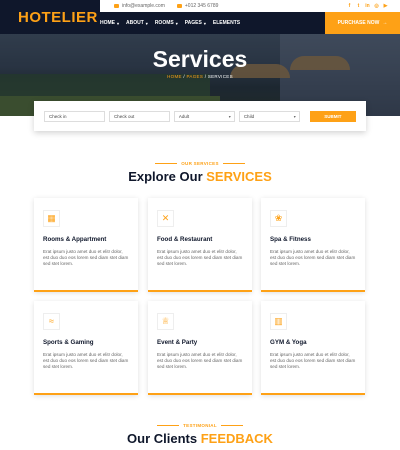  What do you see at coordinates (179, 6) in the screenshot?
I see `phone-icon` at bounding box center [179, 6].